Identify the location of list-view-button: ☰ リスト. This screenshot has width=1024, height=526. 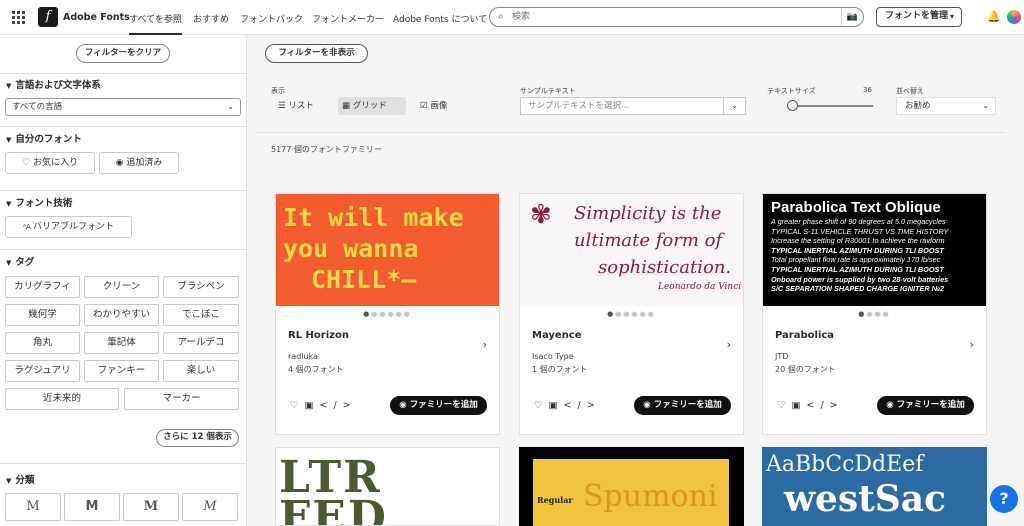
(302, 106).